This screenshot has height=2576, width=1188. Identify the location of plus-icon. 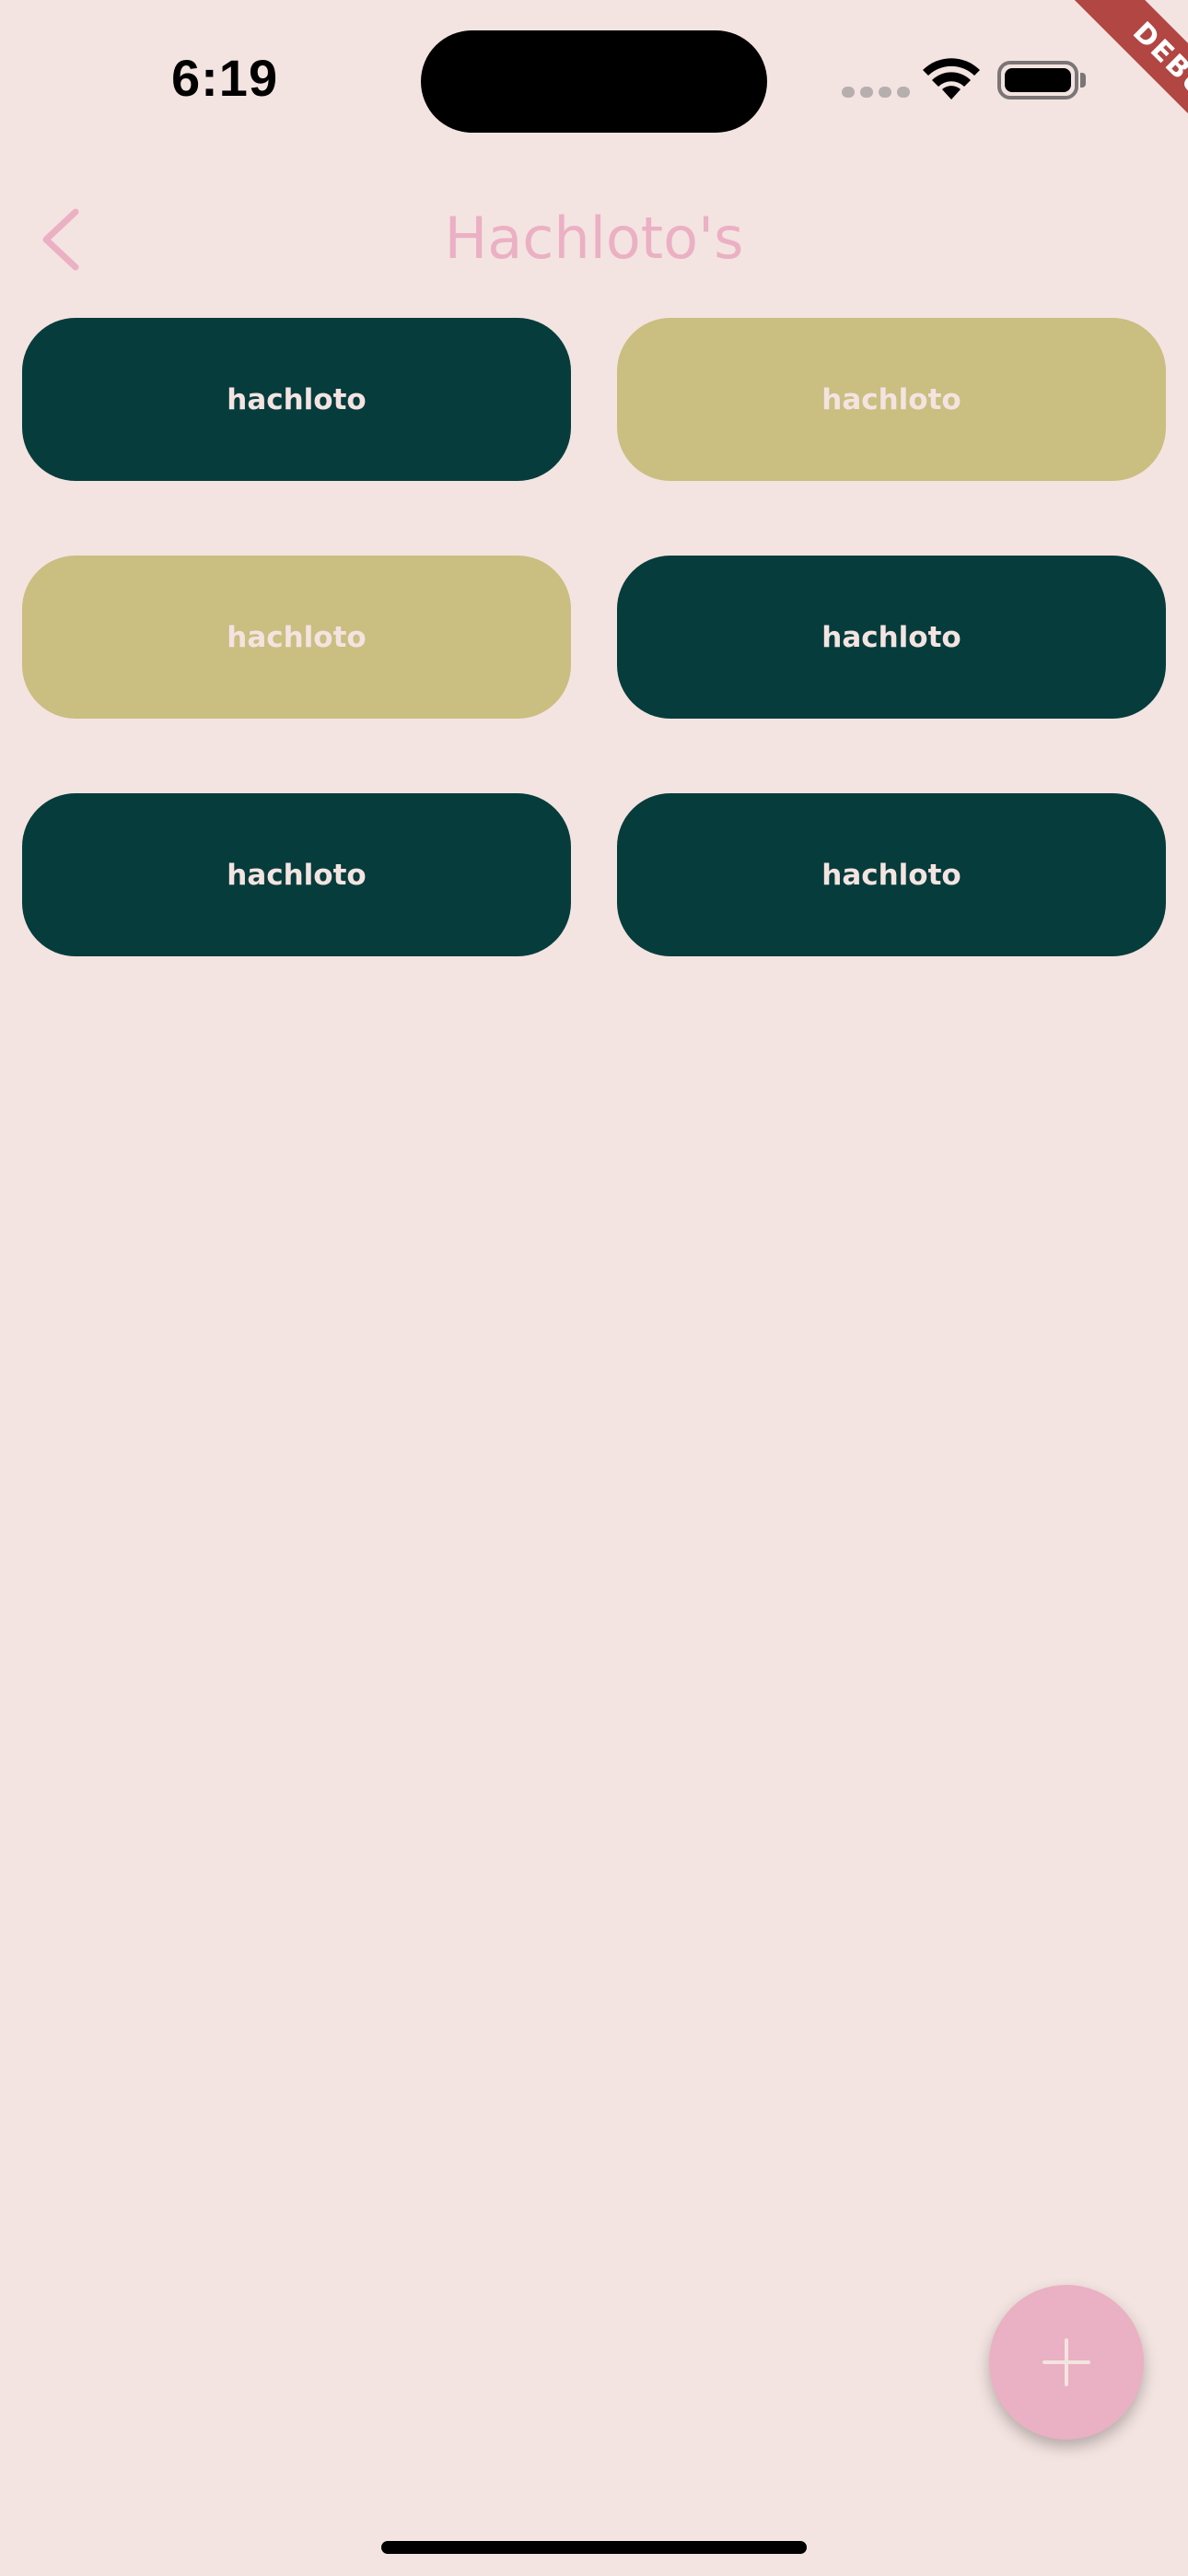
(1066, 2362).